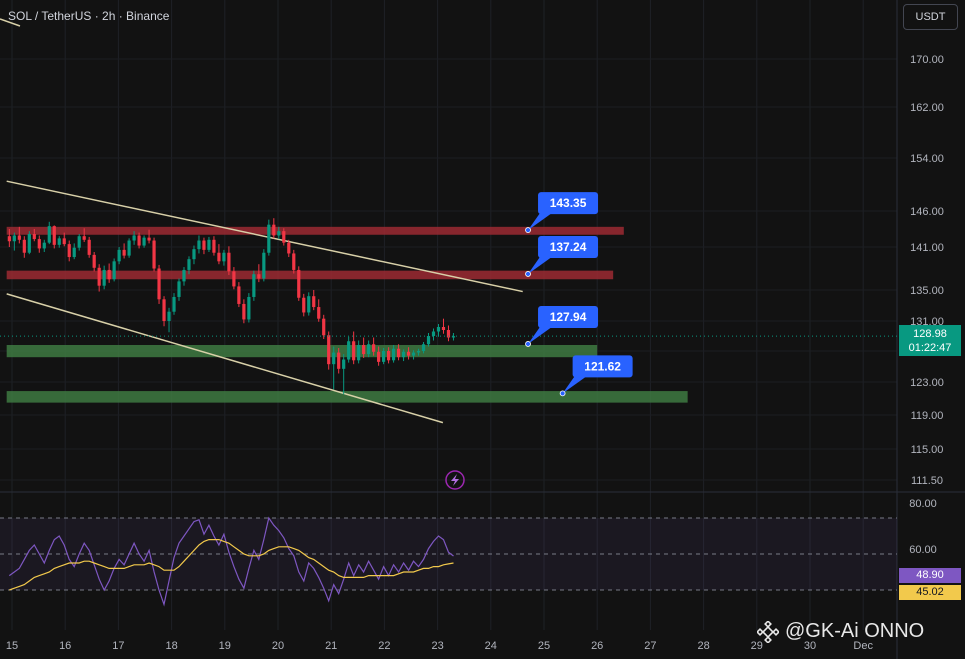 Image resolution: width=965 pixels, height=659 pixels. What do you see at coordinates (927, 212) in the screenshot?
I see `price-tick-label: 146.00` at bounding box center [927, 212].